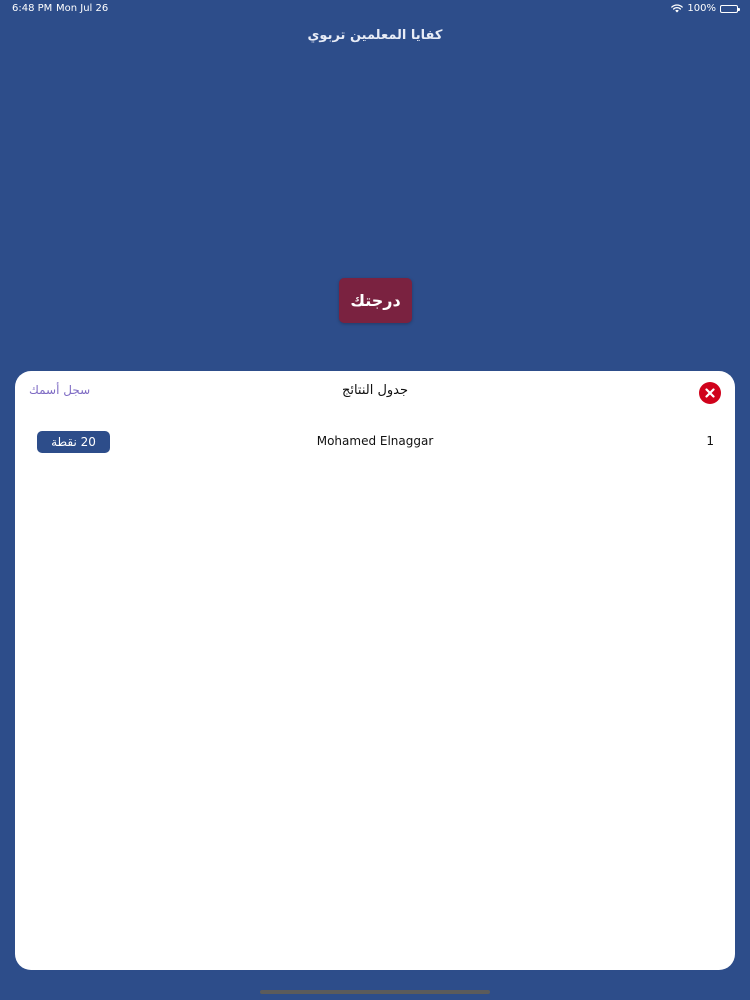 The image size is (750, 1000). I want to click on player-name: Mohamed Elnaggar, so click(375, 441).